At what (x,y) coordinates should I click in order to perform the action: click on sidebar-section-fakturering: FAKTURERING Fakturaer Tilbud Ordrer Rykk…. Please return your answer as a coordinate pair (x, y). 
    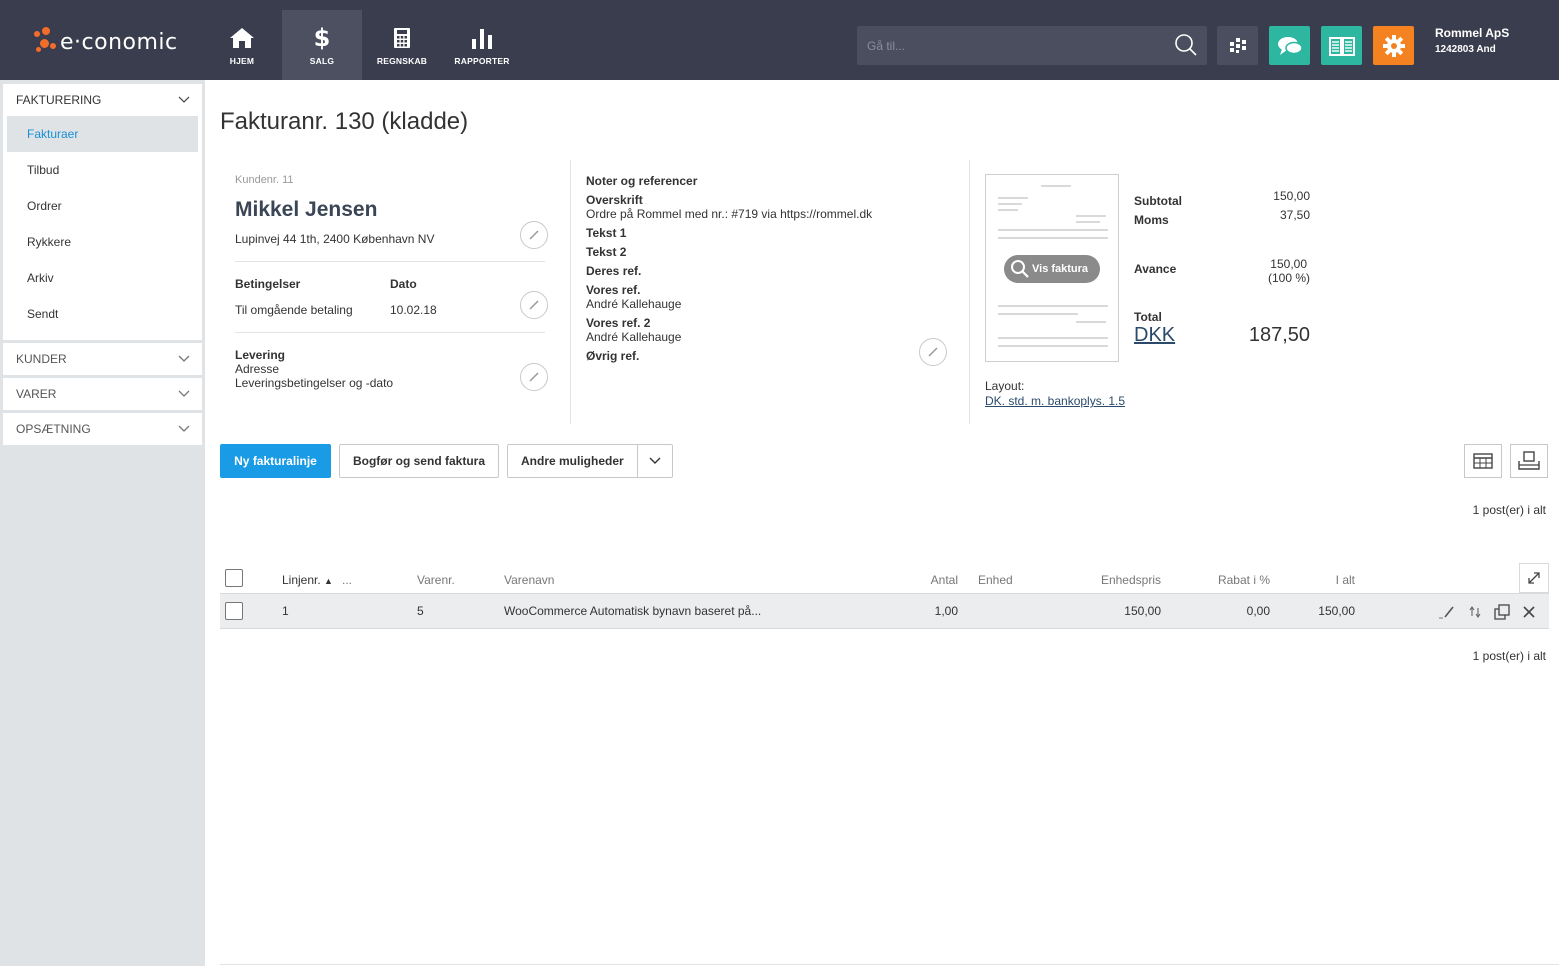
    Looking at the image, I should click on (102, 212).